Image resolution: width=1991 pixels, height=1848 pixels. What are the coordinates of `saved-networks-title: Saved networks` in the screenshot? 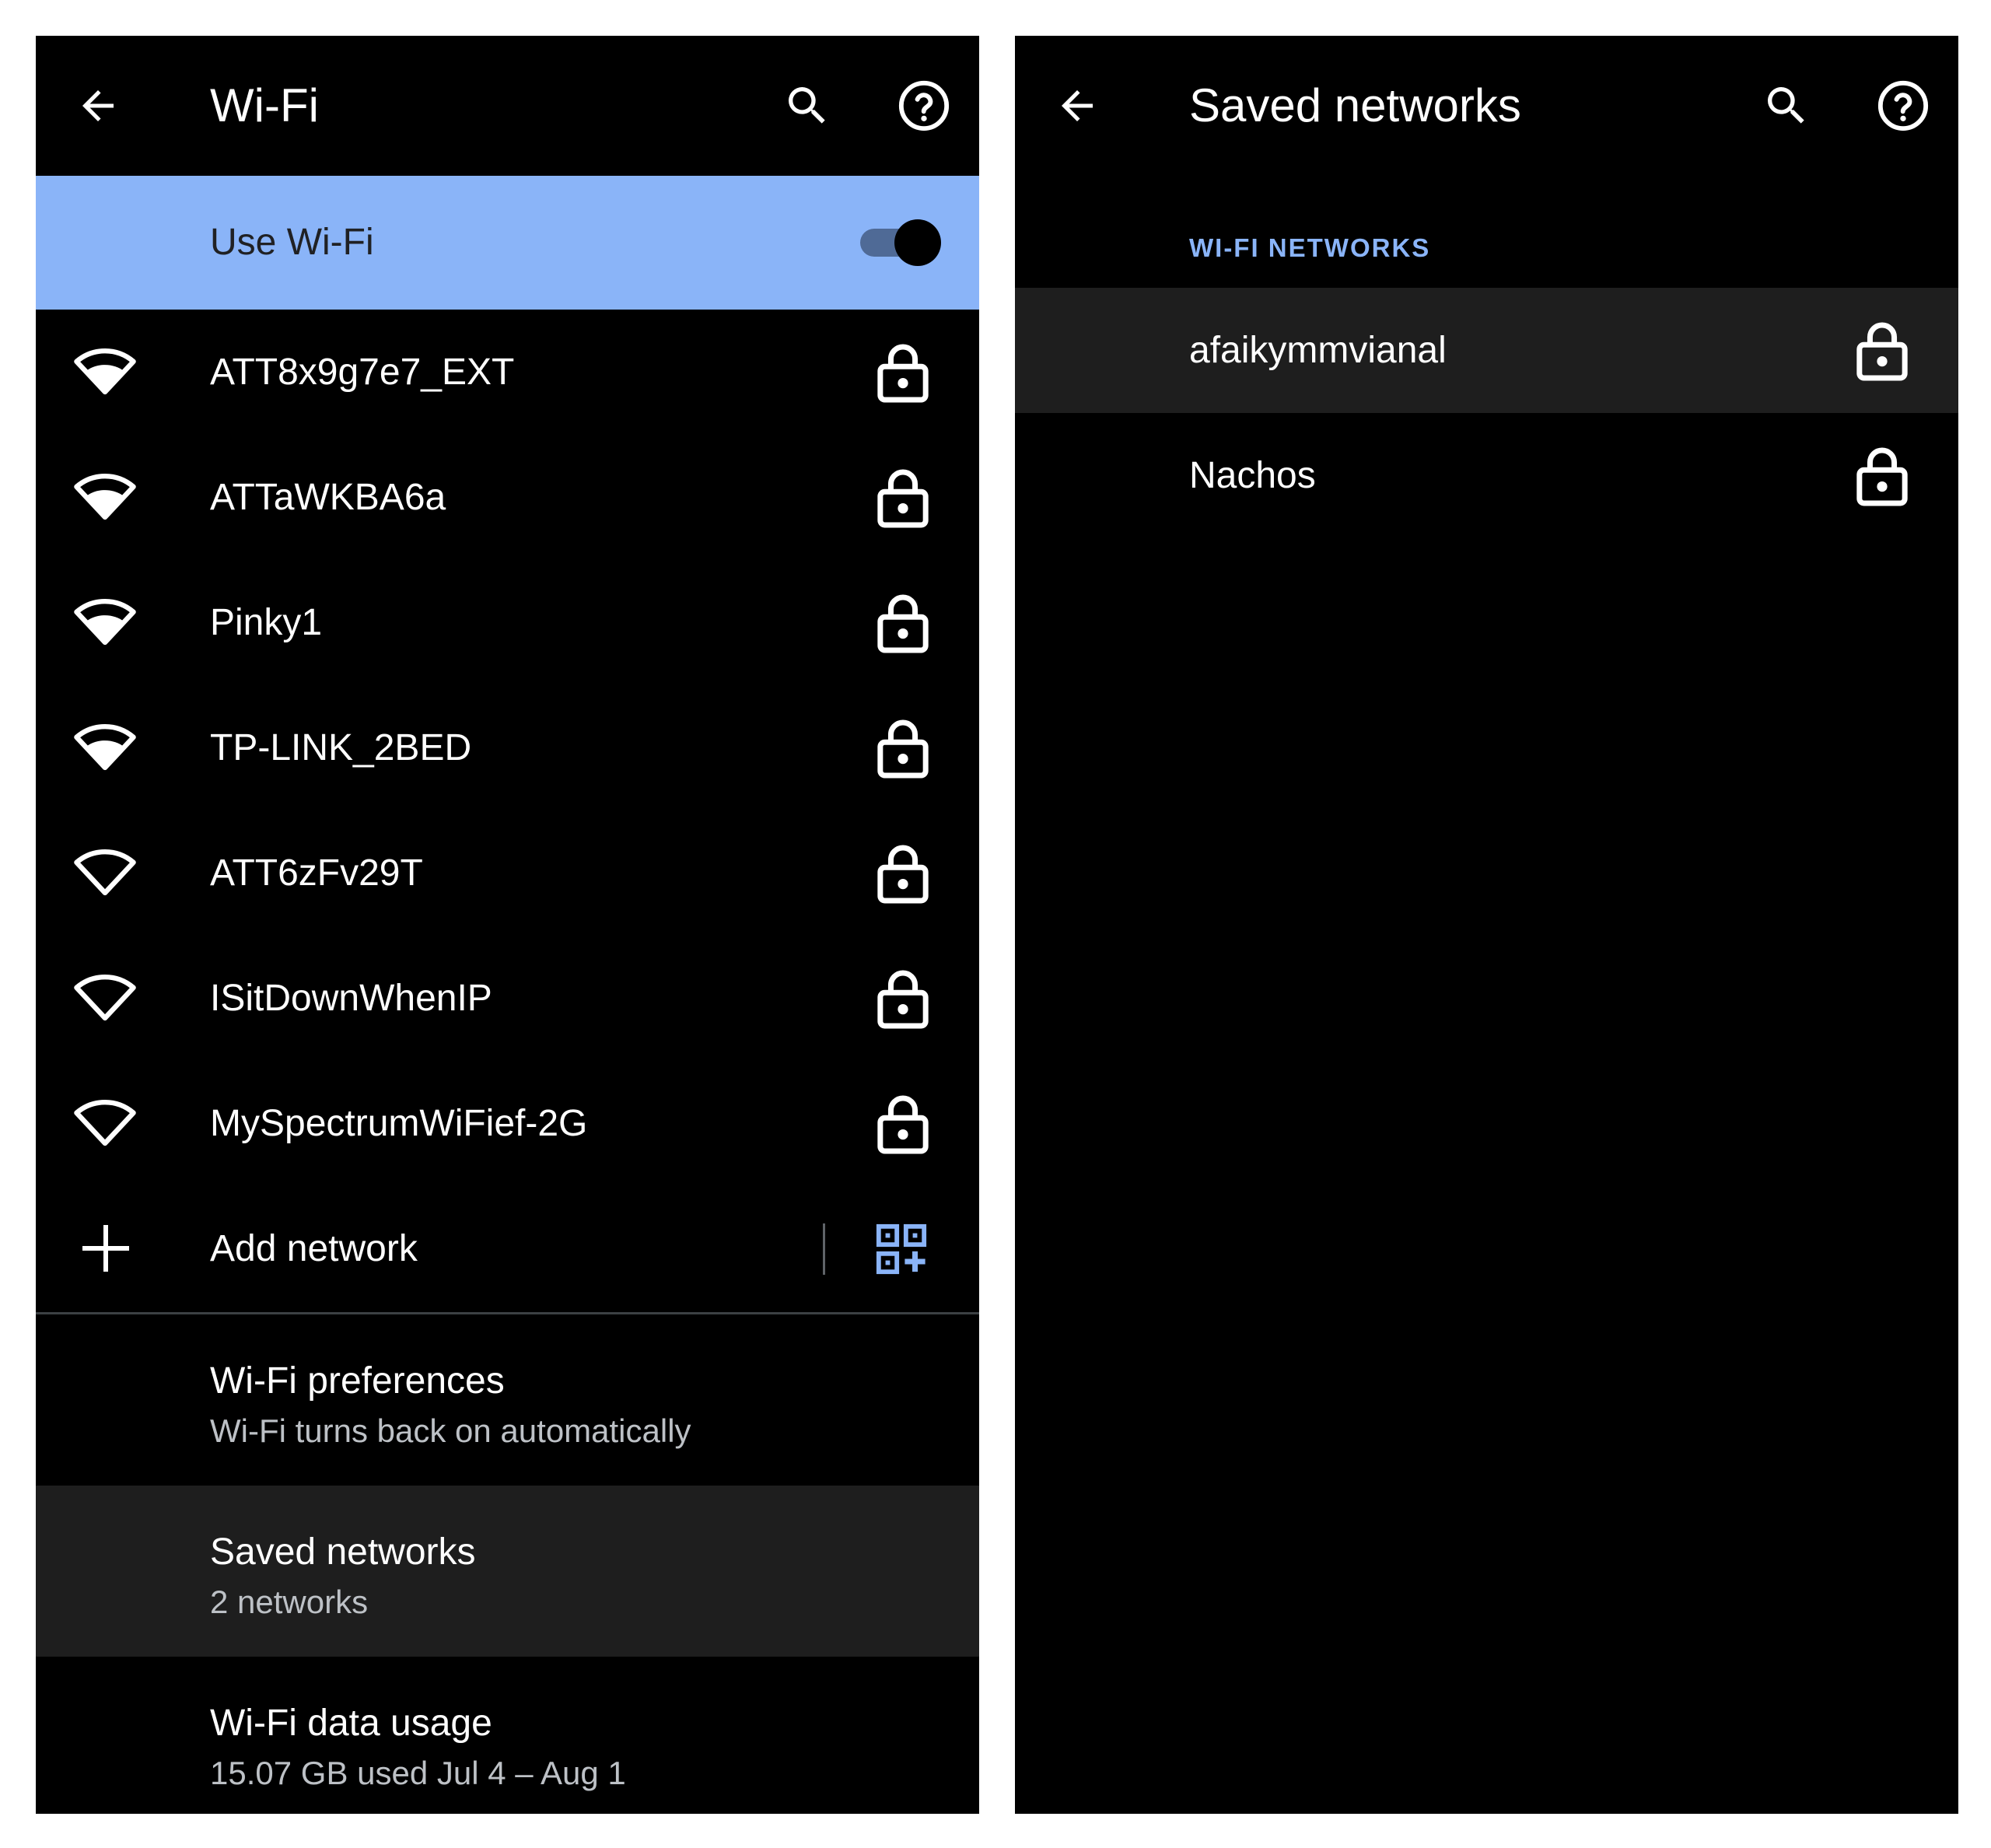 It's located at (343, 1552).